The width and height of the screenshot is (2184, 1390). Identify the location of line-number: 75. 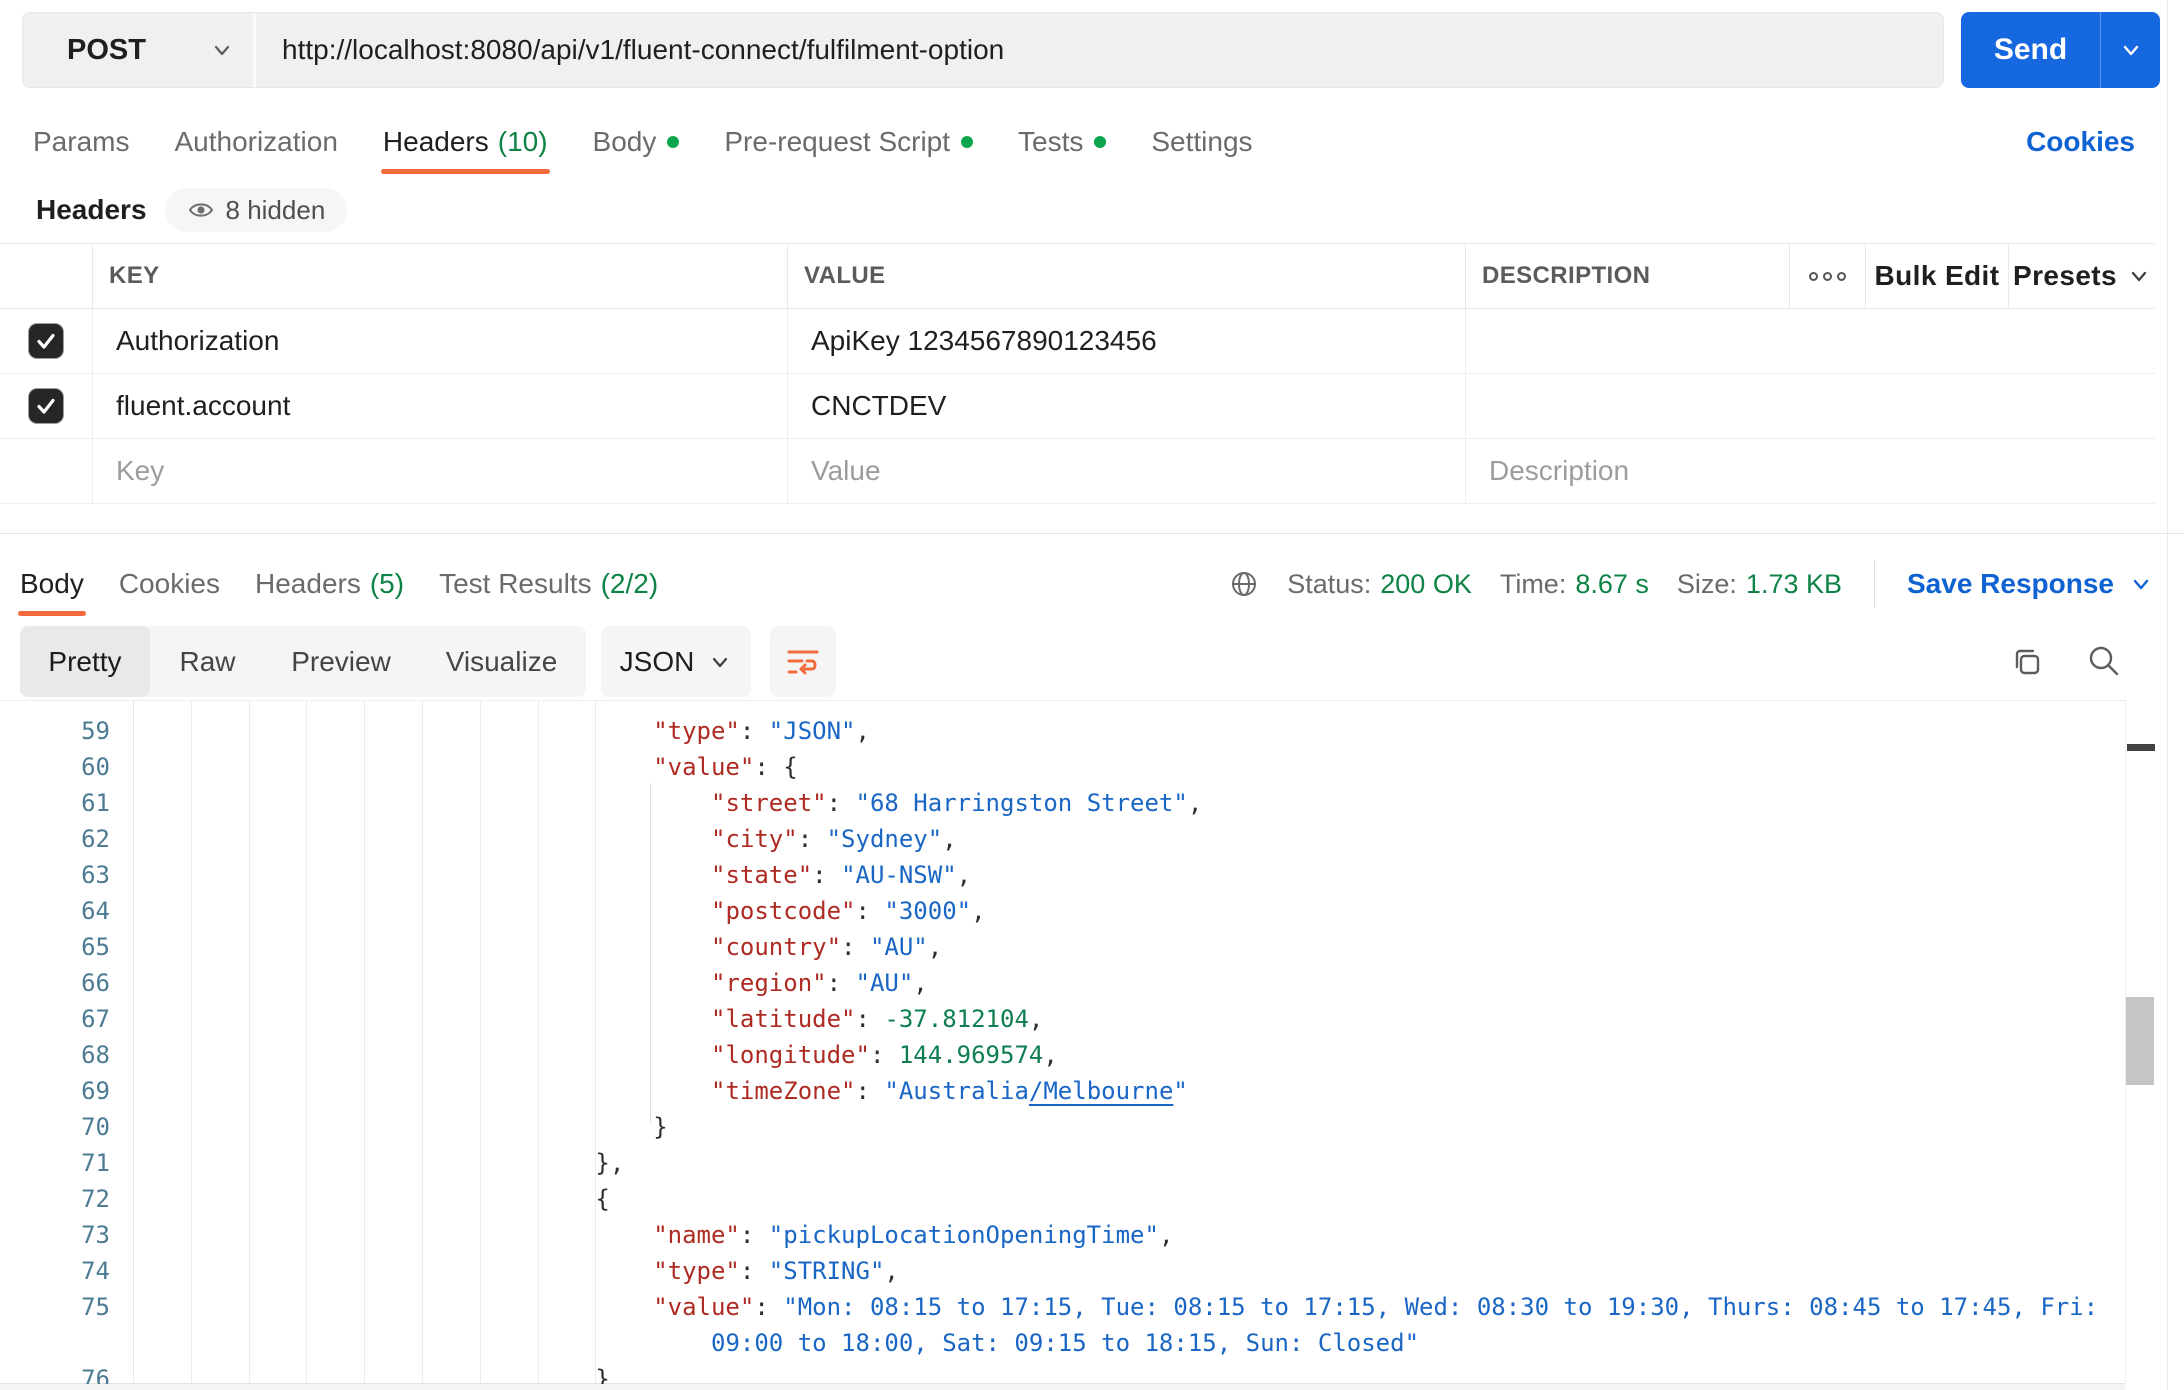
(95, 1307).